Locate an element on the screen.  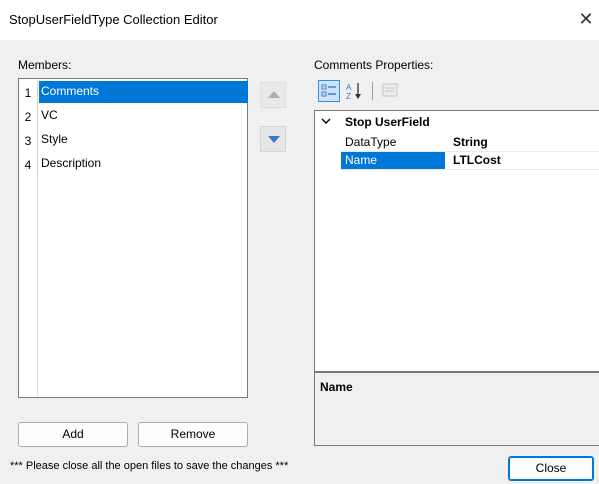
member-item-comments: 1 Comments is located at coordinates (133, 93).